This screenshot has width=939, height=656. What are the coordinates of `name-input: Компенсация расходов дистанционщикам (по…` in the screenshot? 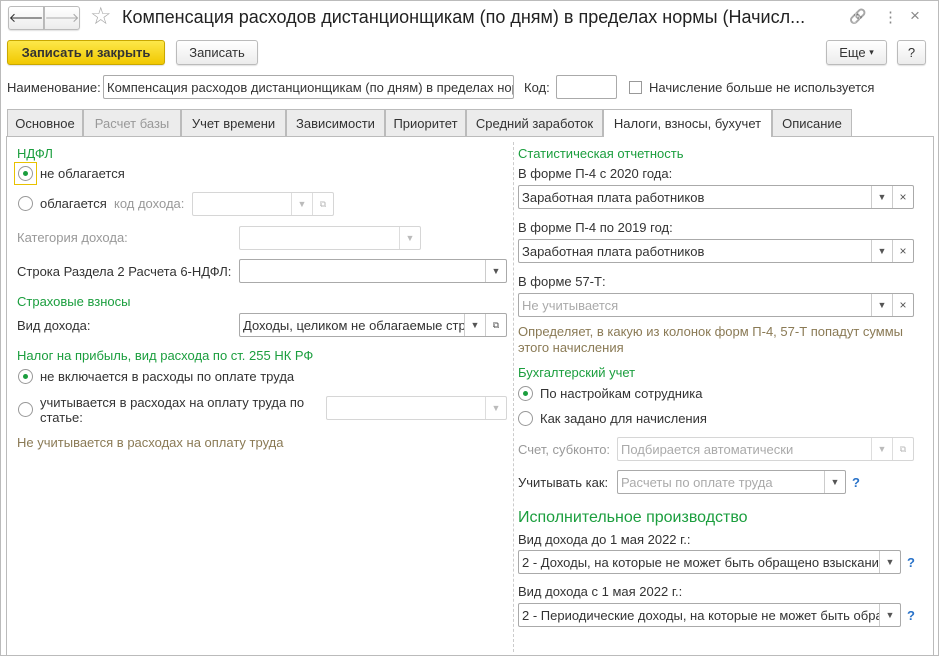 It's located at (308, 87).